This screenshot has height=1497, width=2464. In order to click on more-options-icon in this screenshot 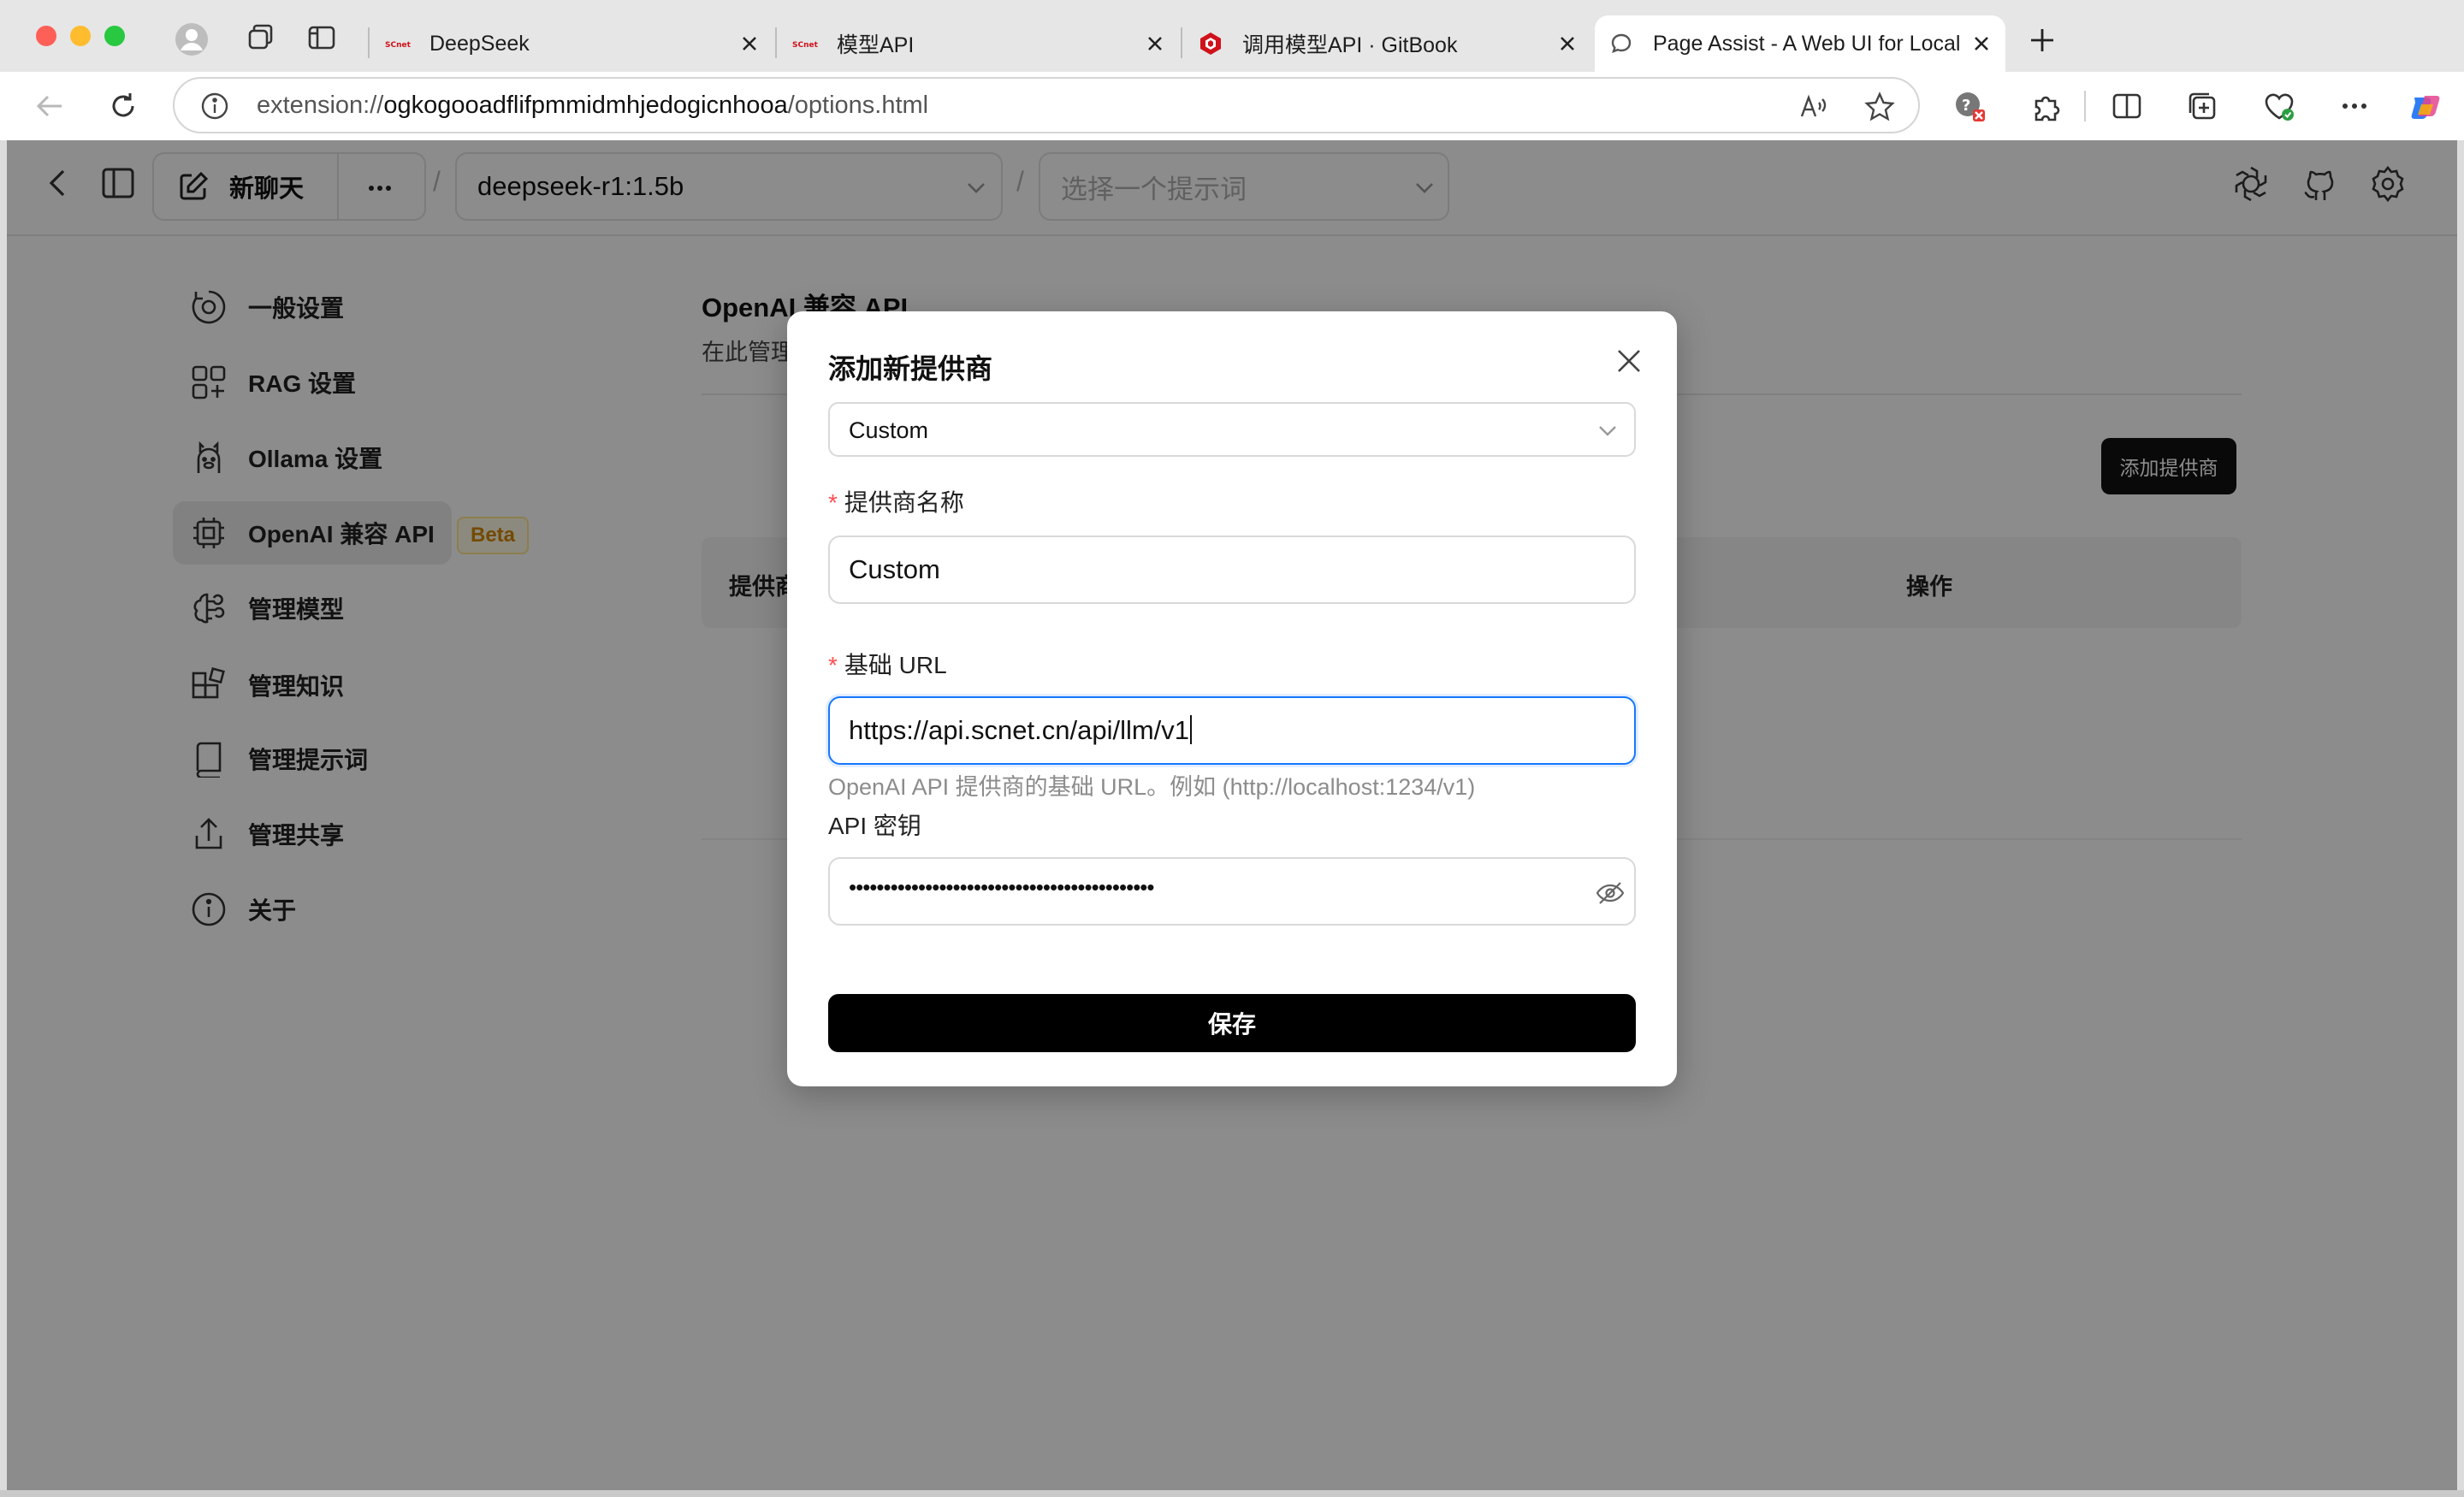, I will do `click(2354, 106)`.